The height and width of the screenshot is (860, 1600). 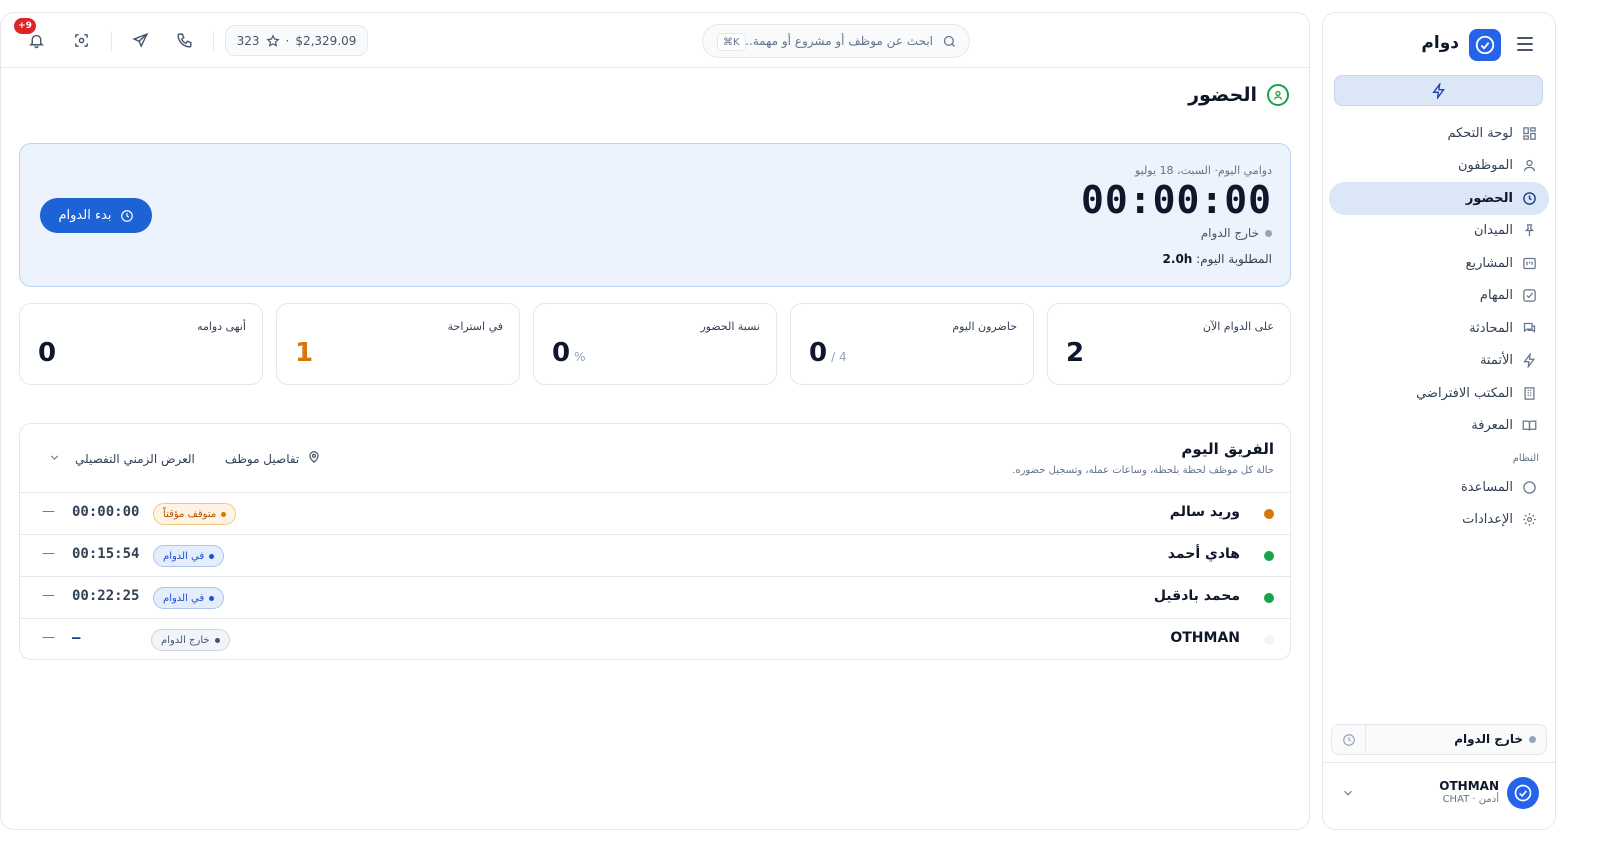 I want to click on brand-name: دوام, so click(x=1440, y=43).